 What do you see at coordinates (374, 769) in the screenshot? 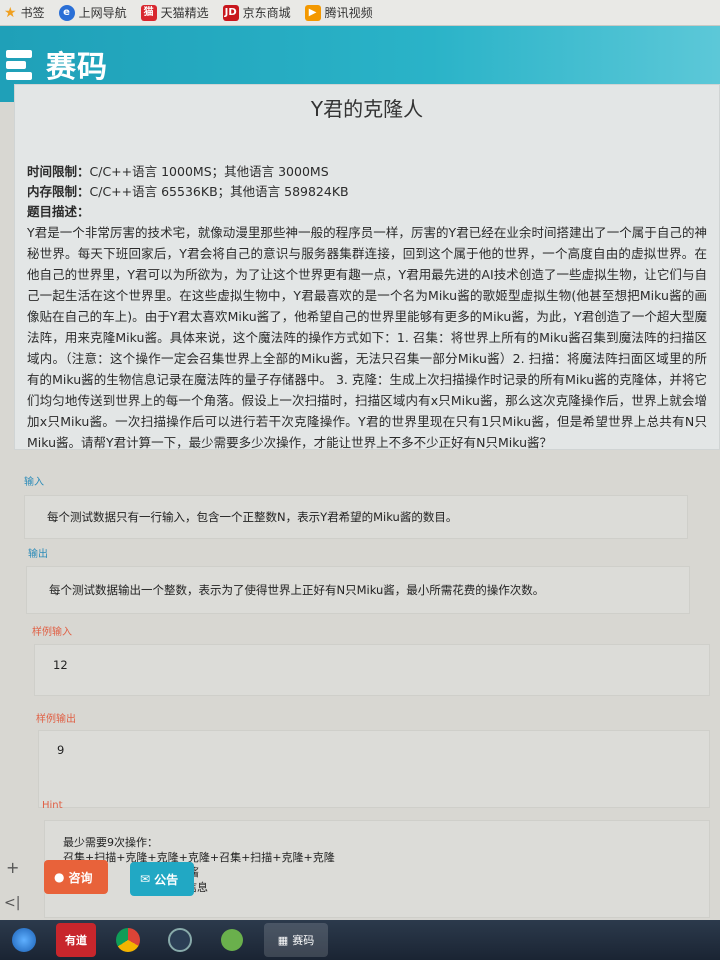
I see `sample-output-box: 9` at bounding box center [374, 769].